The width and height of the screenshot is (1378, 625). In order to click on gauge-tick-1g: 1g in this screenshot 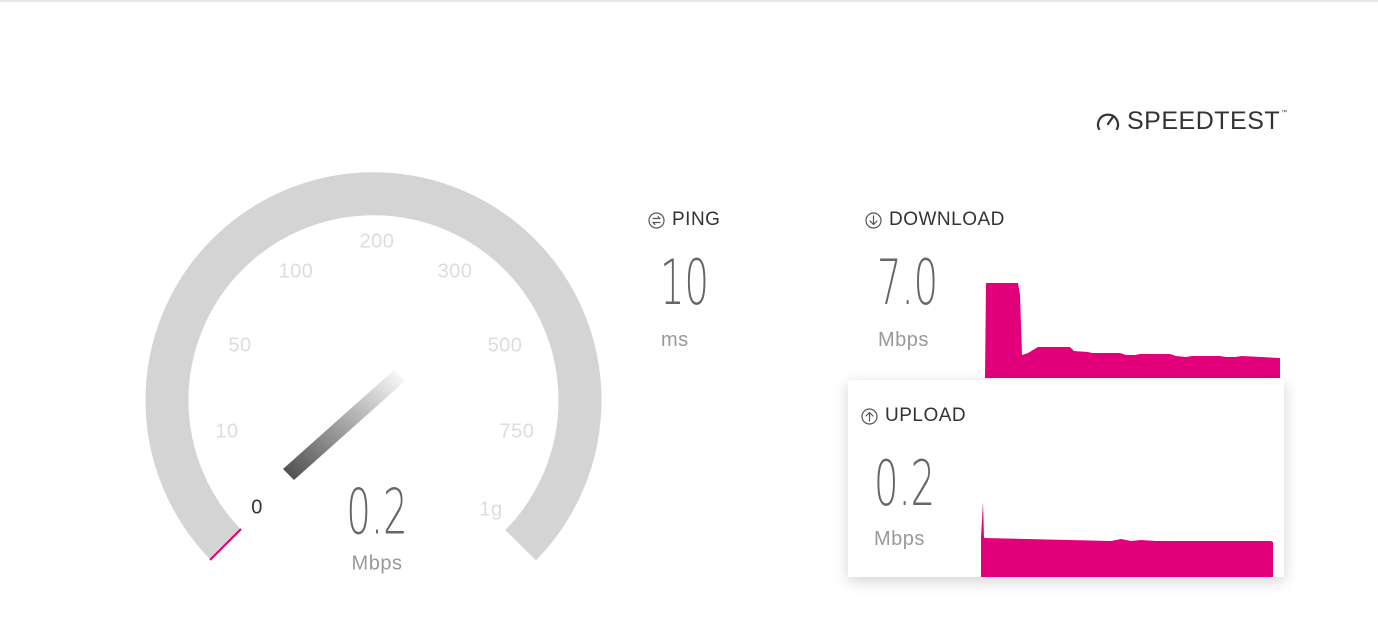, I will do `click(491, 509)`.